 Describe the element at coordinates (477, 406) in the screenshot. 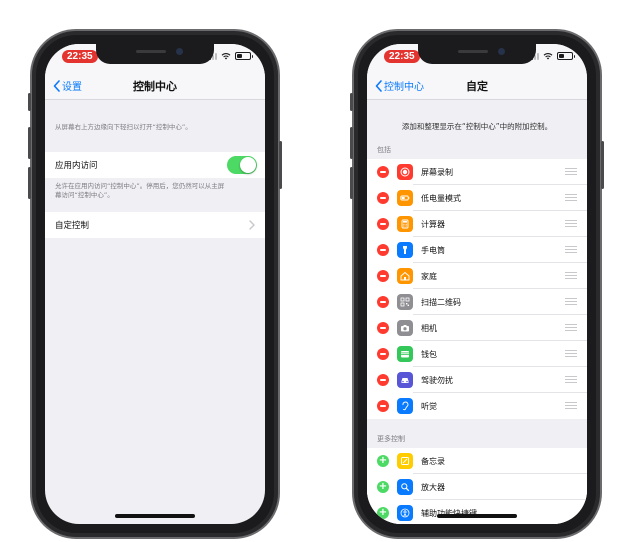

I see `control-row: 听觉` at that location.